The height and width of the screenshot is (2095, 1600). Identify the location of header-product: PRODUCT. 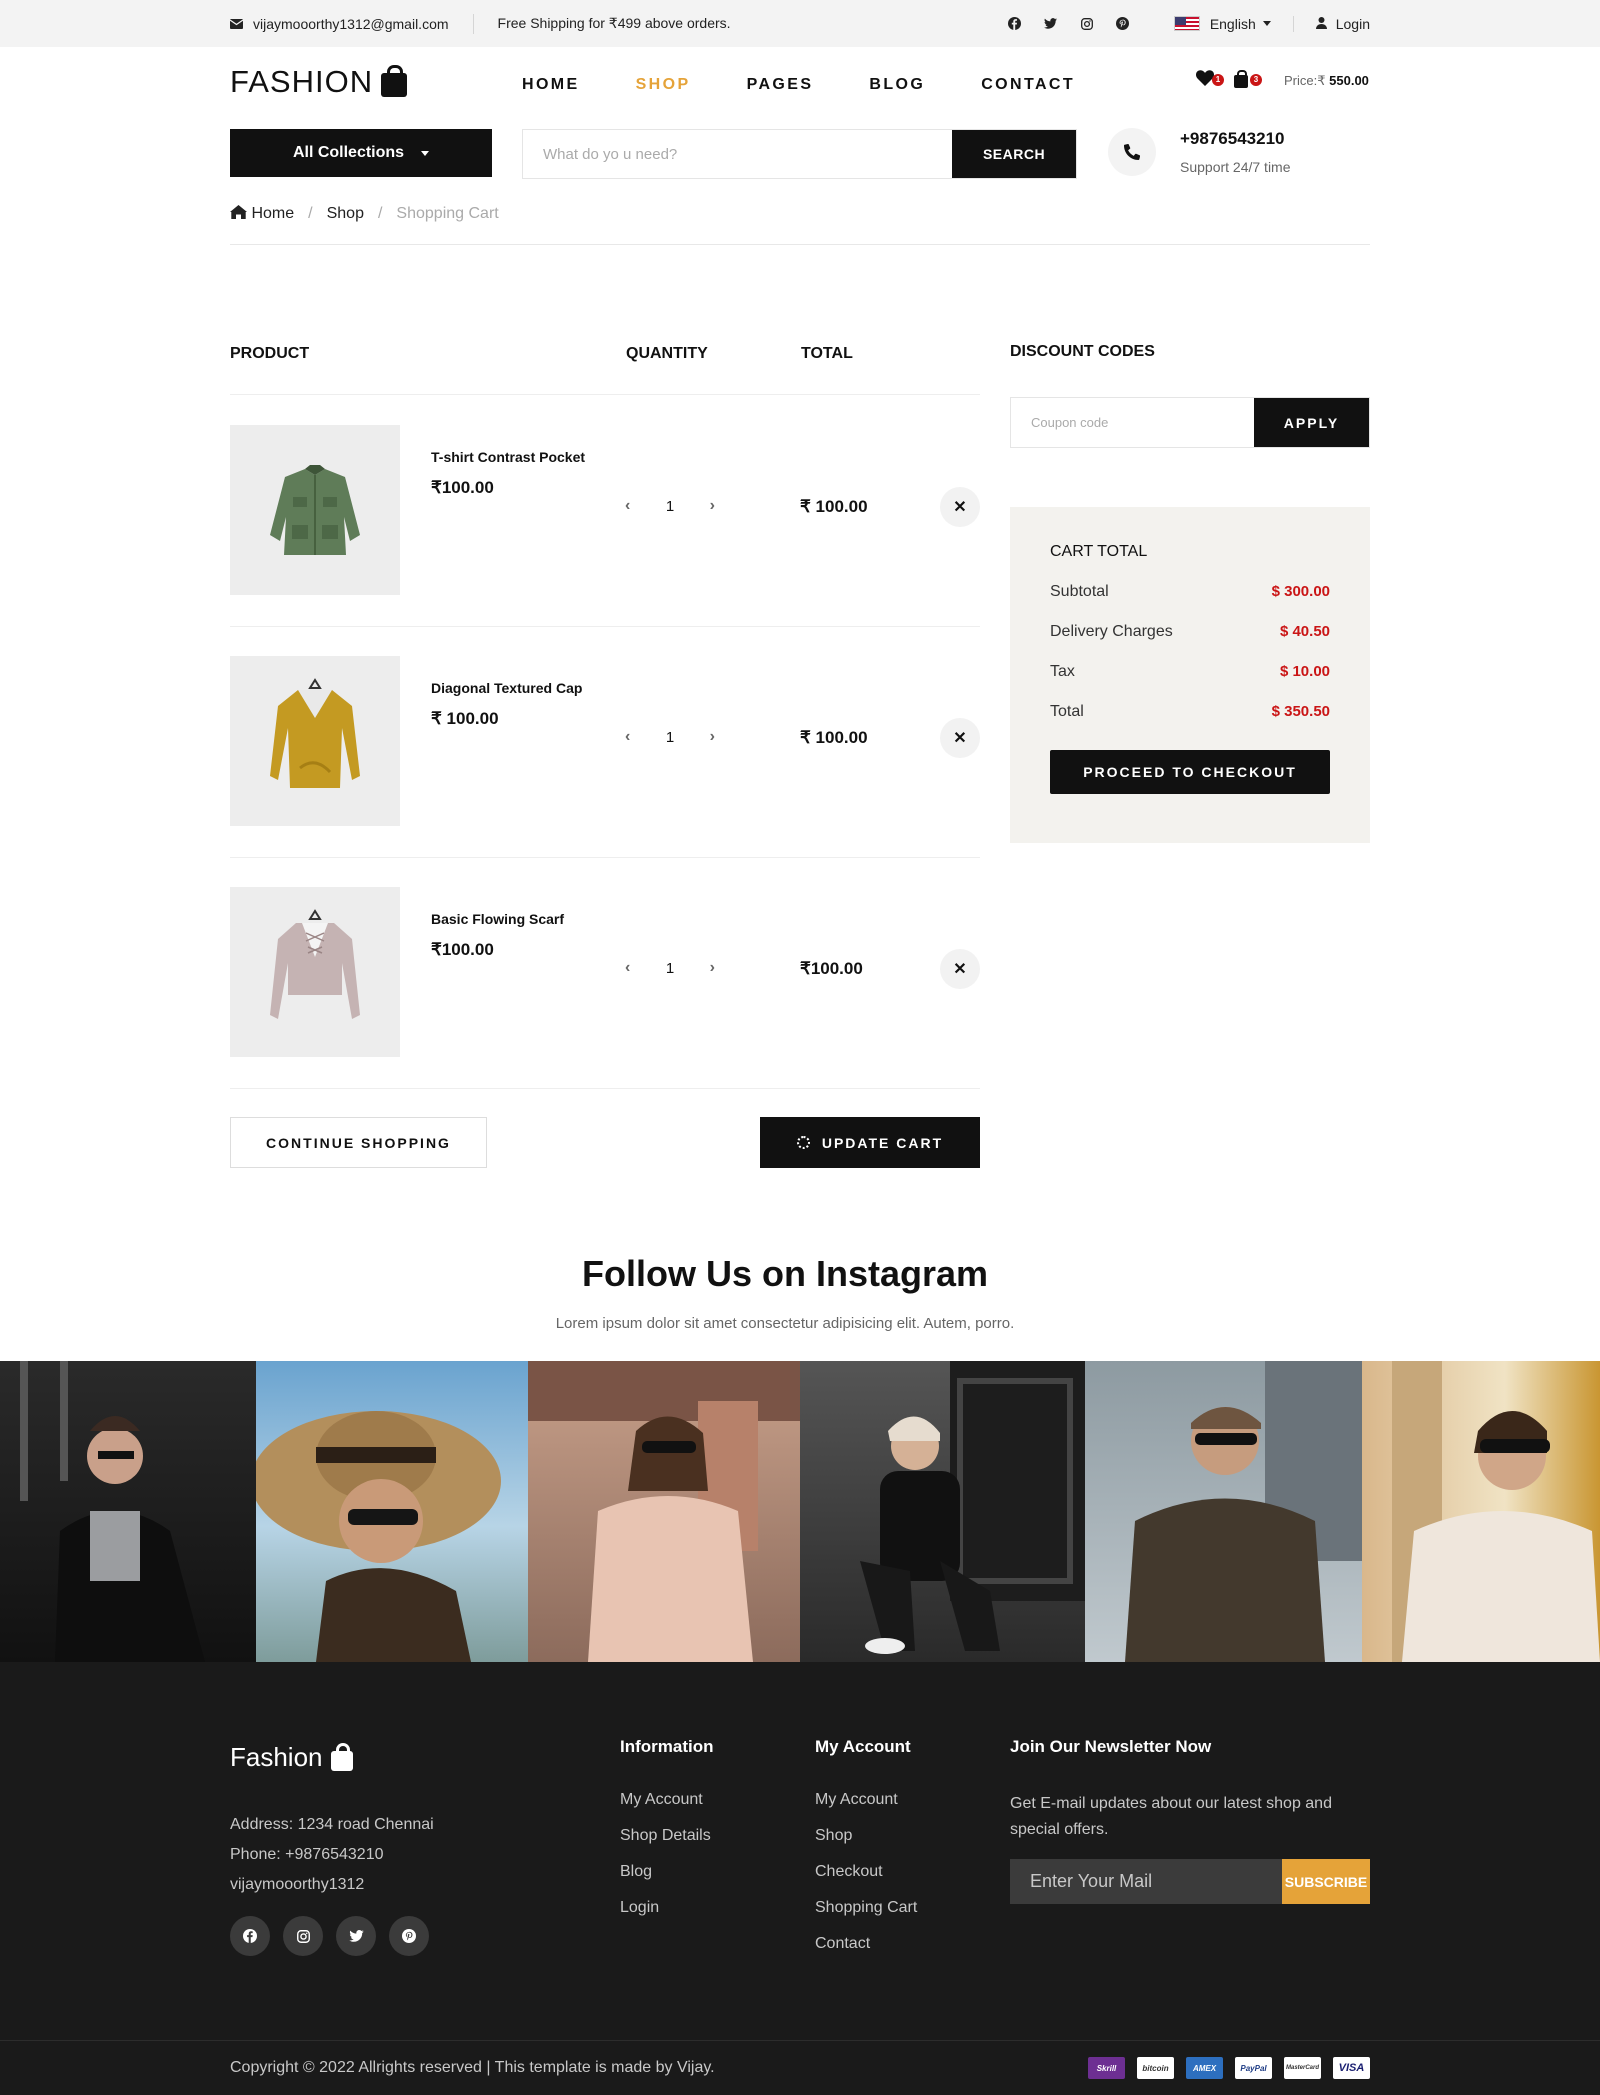
(270, 353).